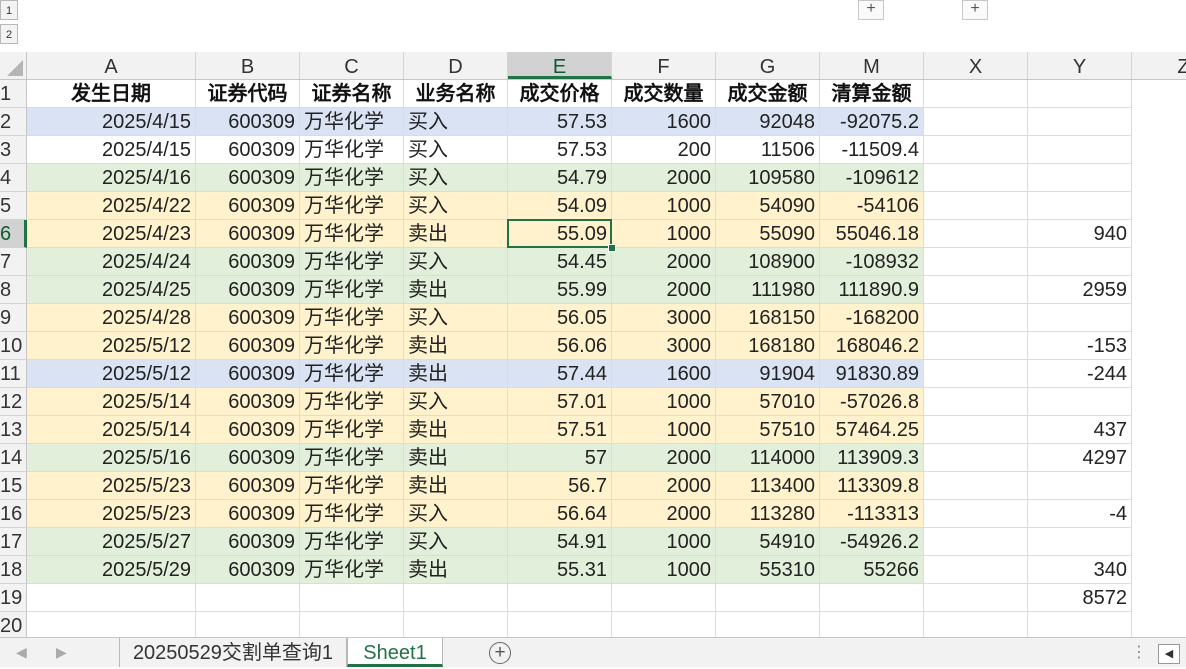 Image resolution: width=1186 pixels, height=669 pixels. What do you see at coordinates (976, 65) in the screenshot?
I see `column-header-x: X` at bounding box center [976, 65].